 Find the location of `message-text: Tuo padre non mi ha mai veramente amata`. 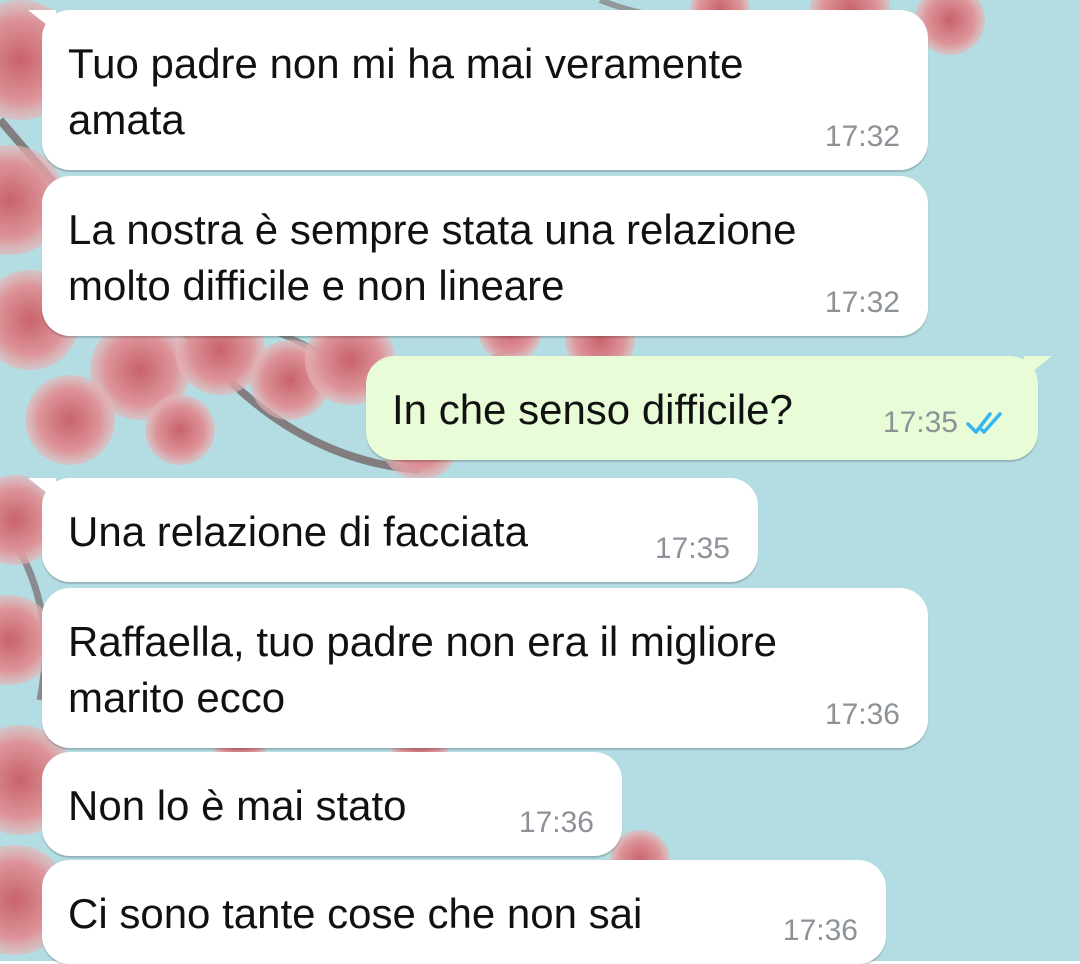

message-text: Tuo padre non mi ha mai veramente amata is located at coordinates (406, 91).